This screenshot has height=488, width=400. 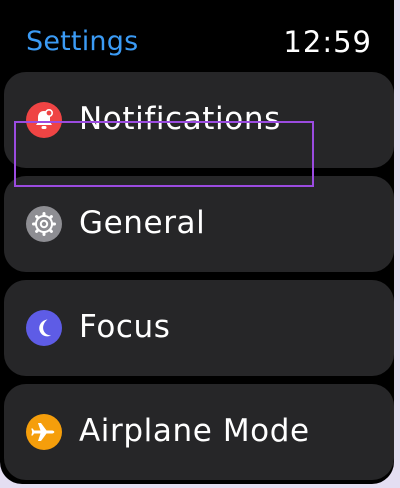 I want to click on settings-item-label: Focus, so click(x=125, y=327).